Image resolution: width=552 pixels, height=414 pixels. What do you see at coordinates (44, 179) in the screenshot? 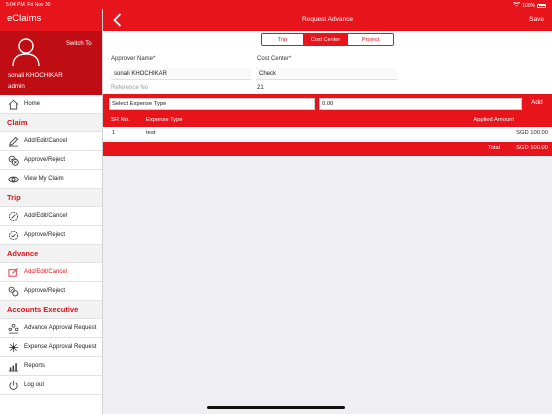
I see `sidebar-item-label: View My Claim` at bounding box center [44, 179].